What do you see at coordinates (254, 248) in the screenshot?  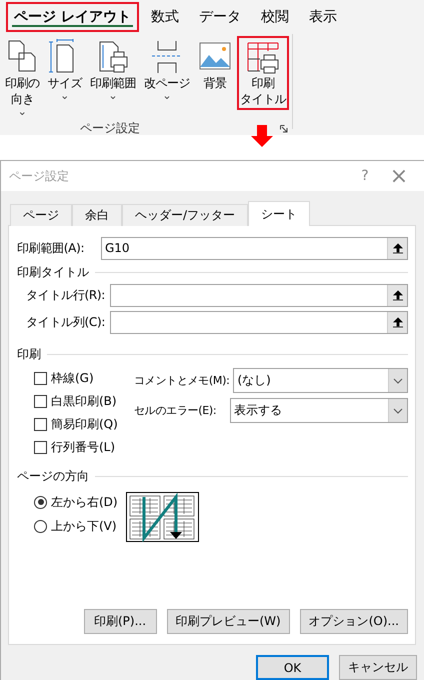 I see `input-field: G10` at bounding box center [254, 248].